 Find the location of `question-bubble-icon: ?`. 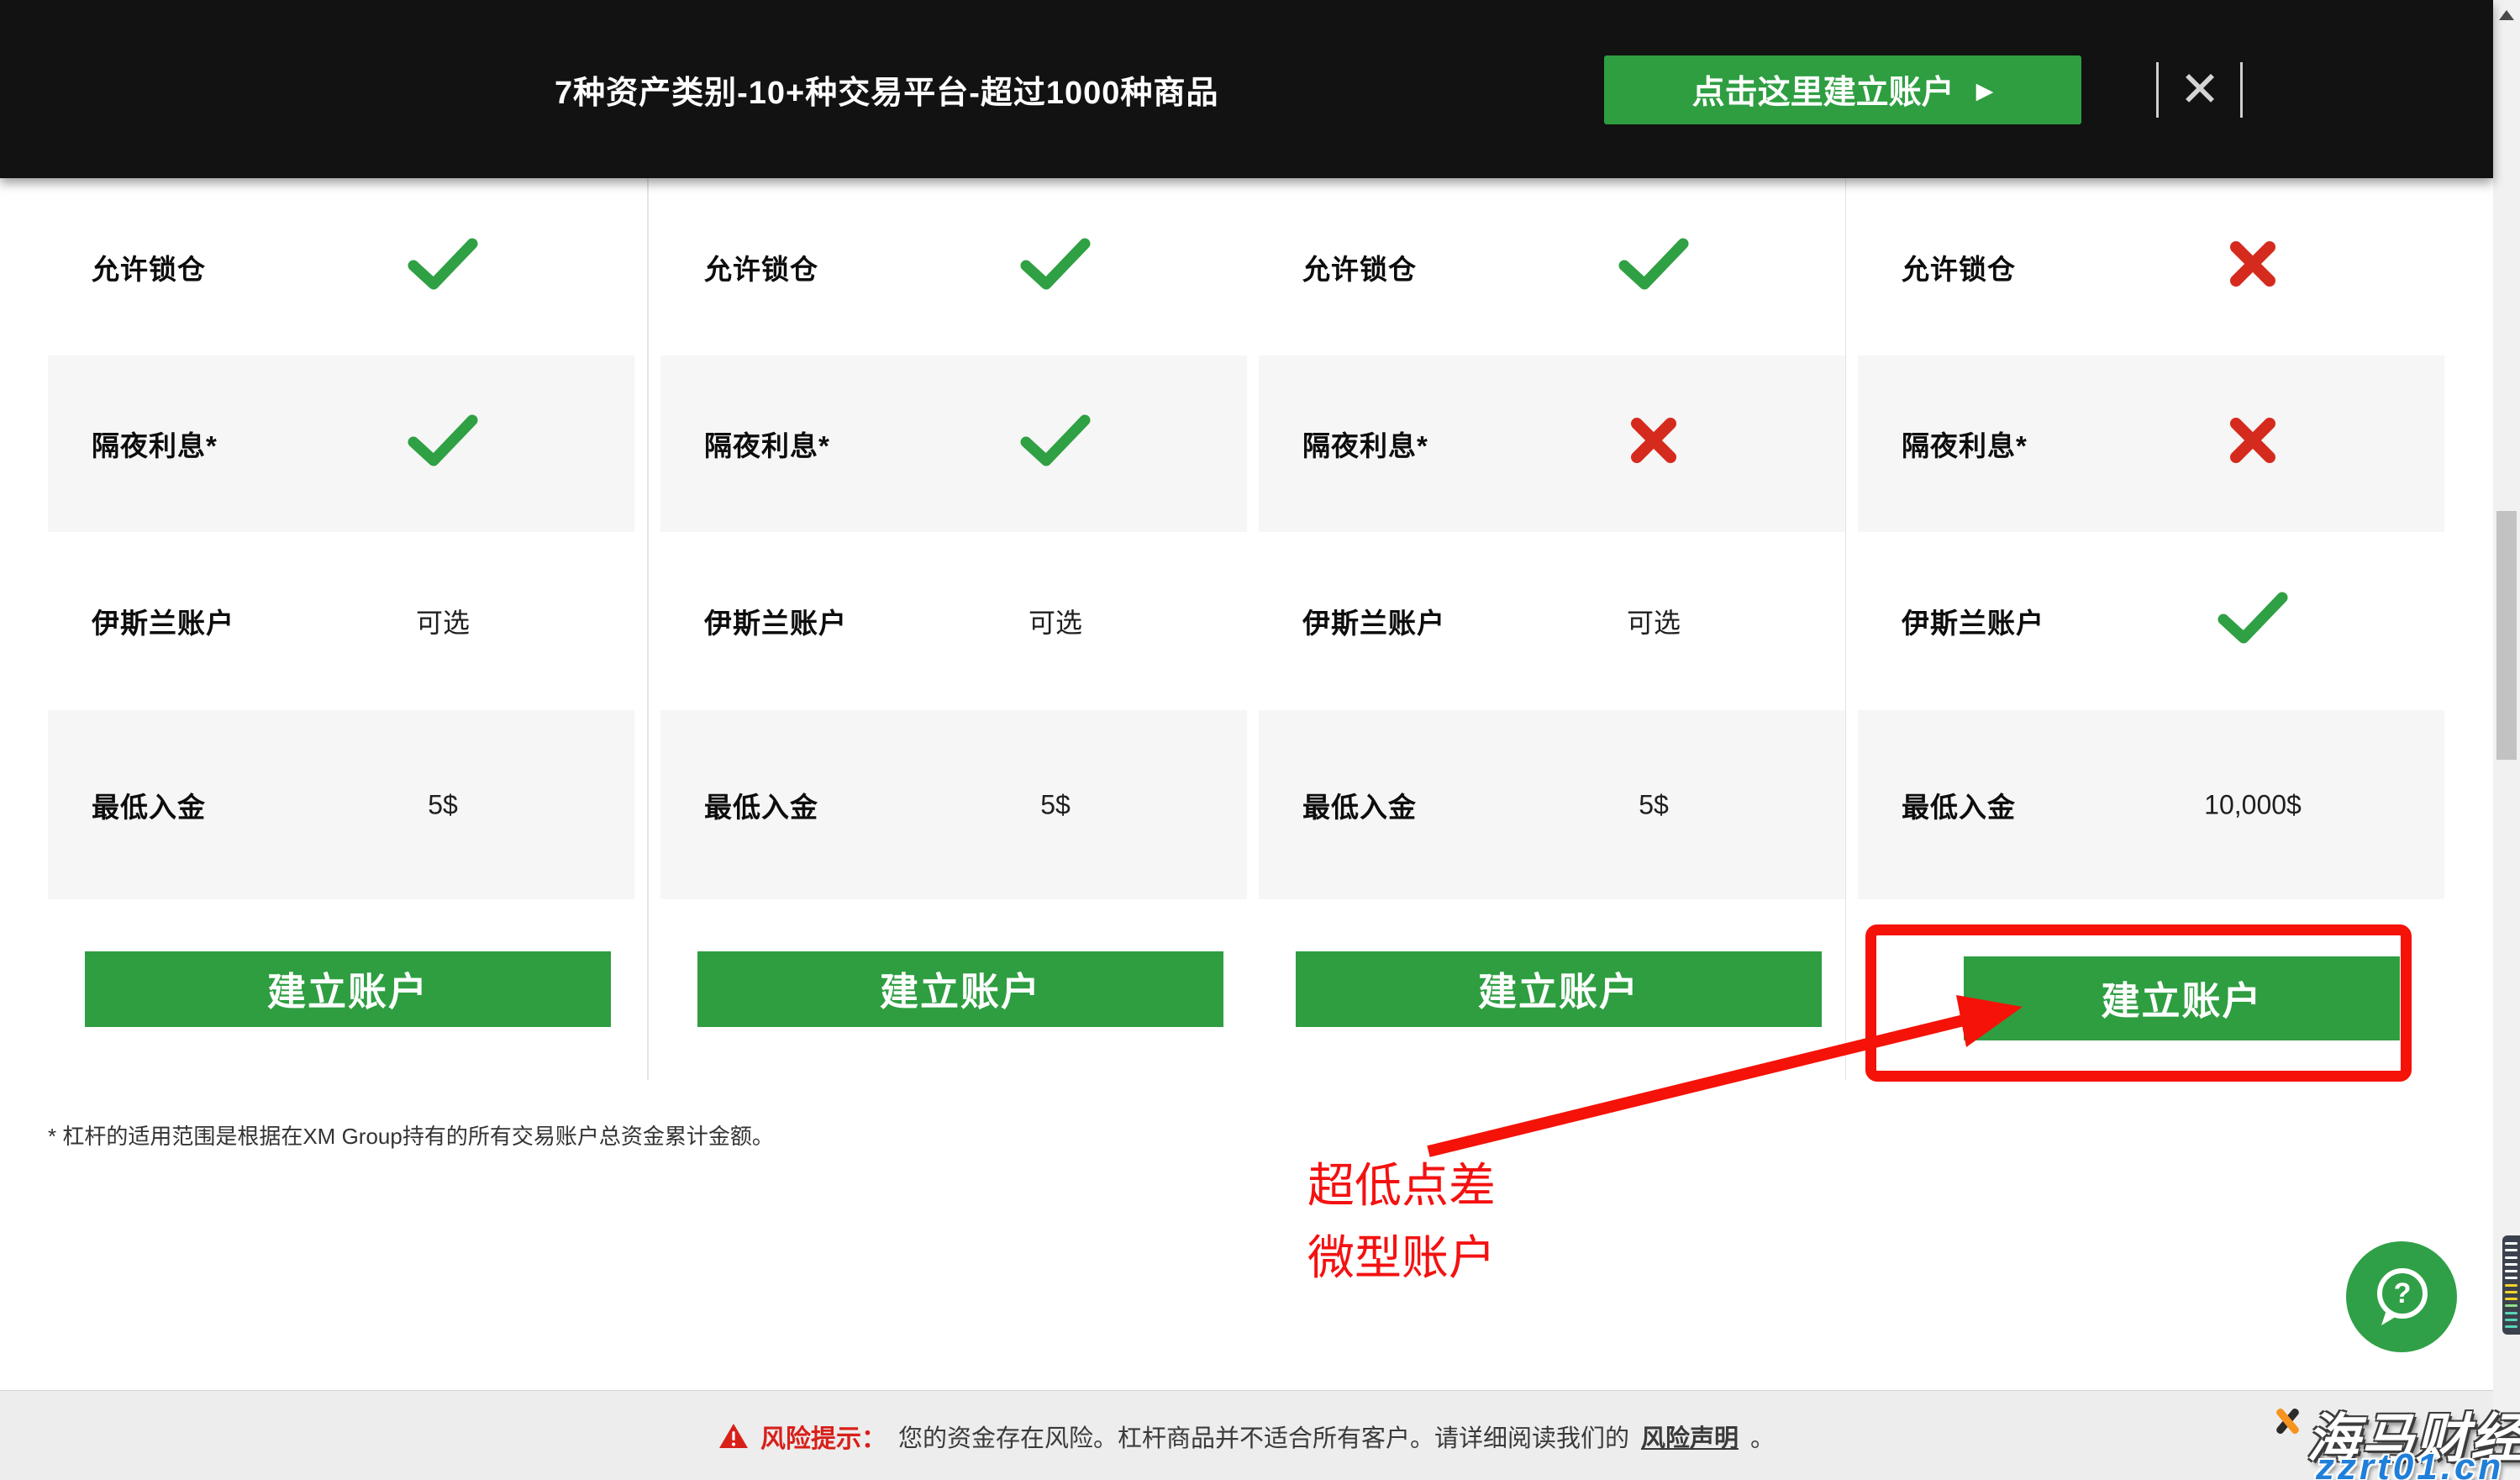

question-bubble-icon: ? is located at coordinates (2402, 1296).